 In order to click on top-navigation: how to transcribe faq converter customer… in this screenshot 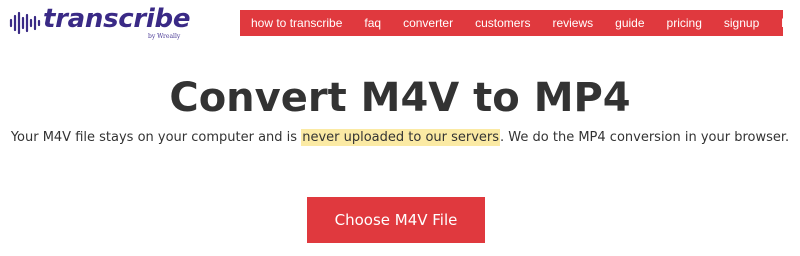, I will do `click(520, 23)`.